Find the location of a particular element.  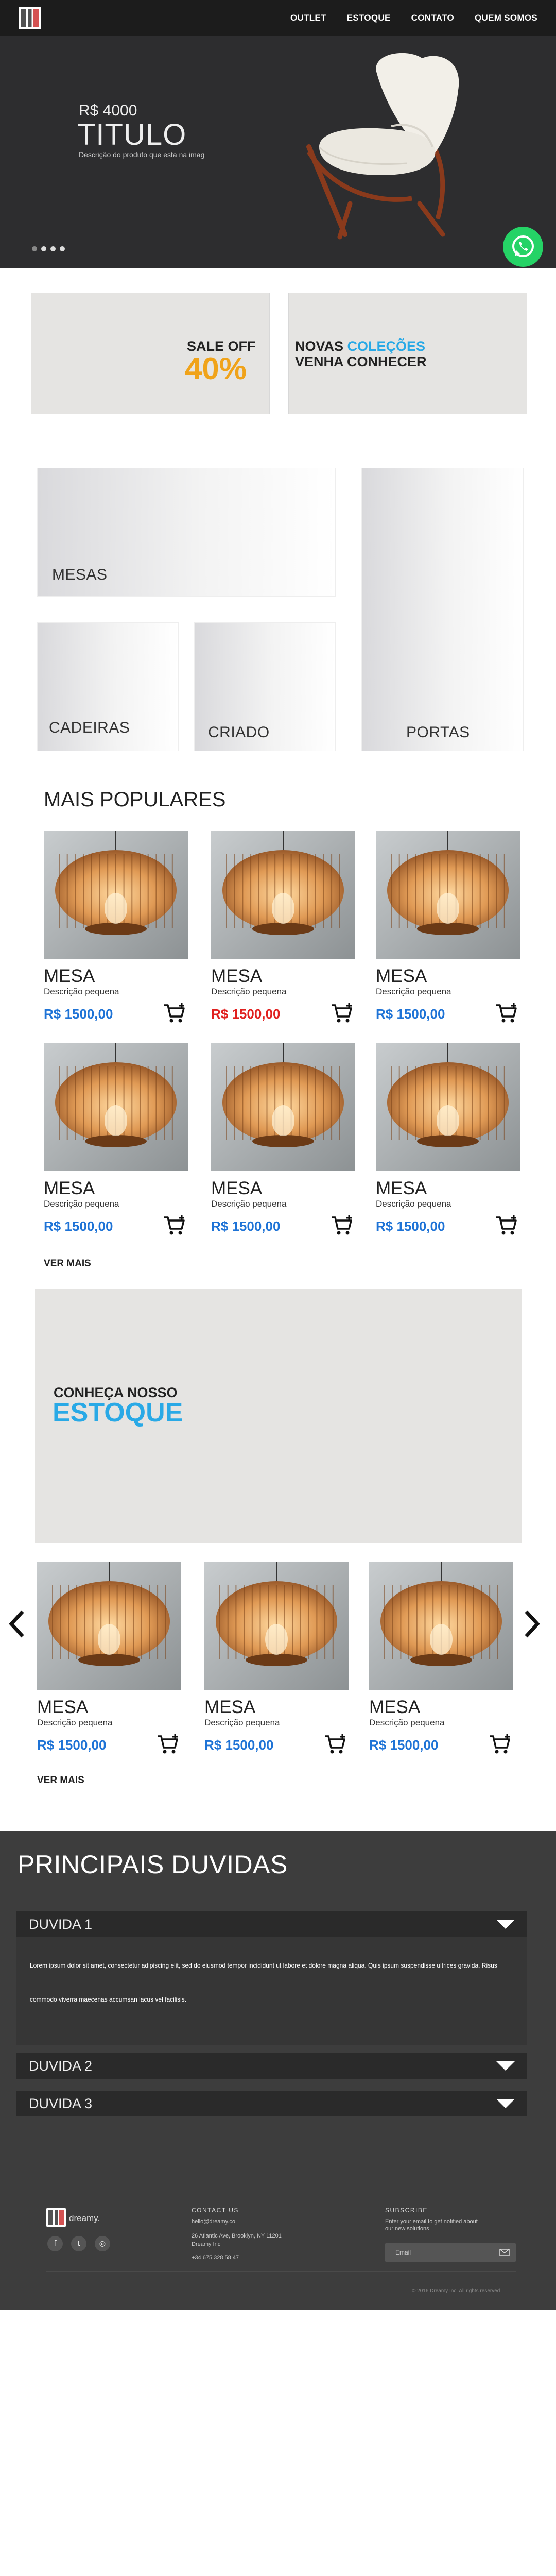

estoque-label: ESTOQUE is located at coordinates (118, 1413).